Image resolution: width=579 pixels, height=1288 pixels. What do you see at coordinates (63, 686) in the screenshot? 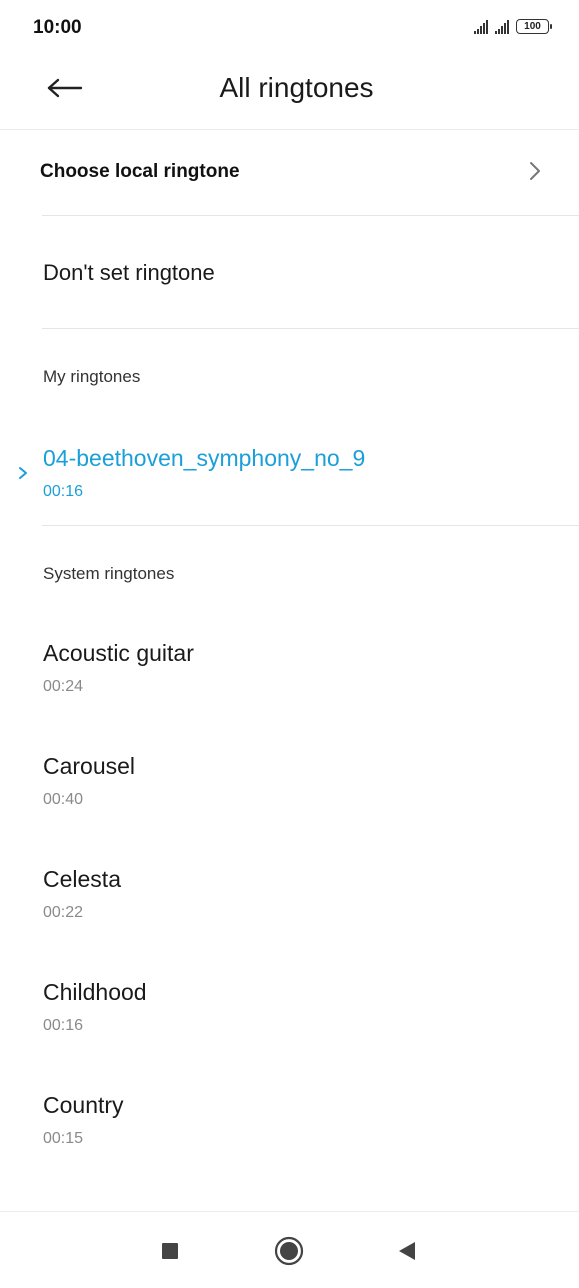
I see `ringtone-duration: 00:24` at bounding box center [63, 686].